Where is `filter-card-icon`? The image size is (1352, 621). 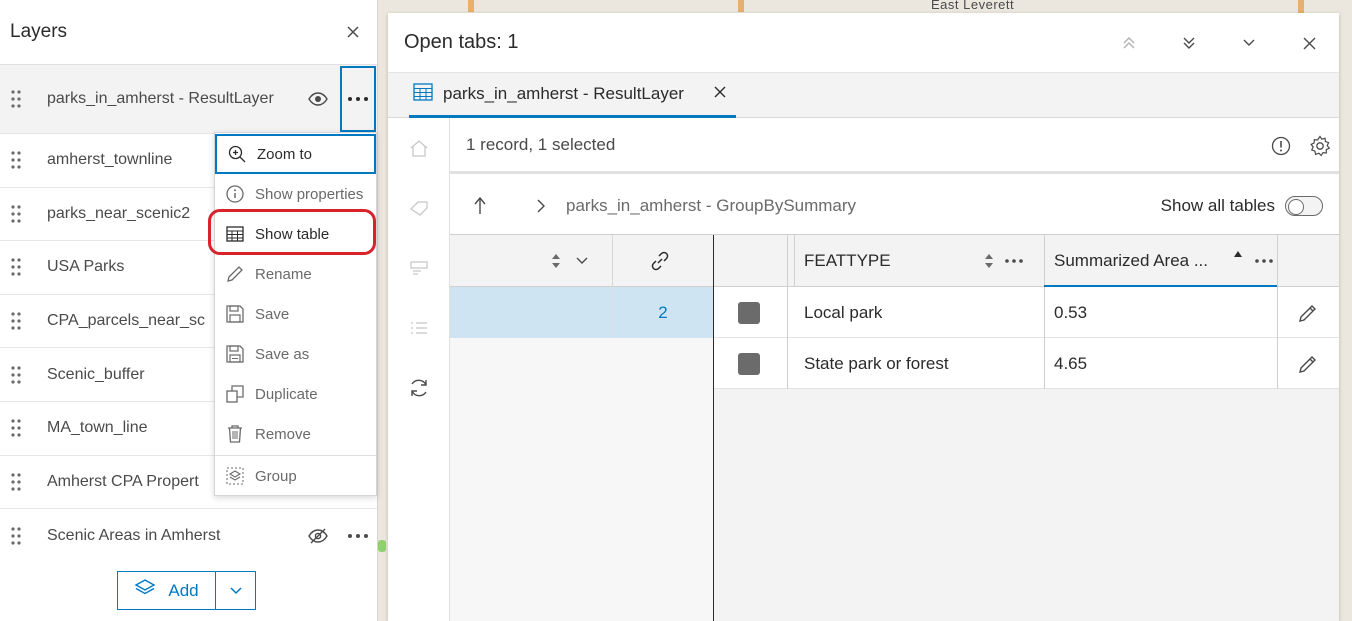
filter-card-icon is located at coordinates (419, 268).